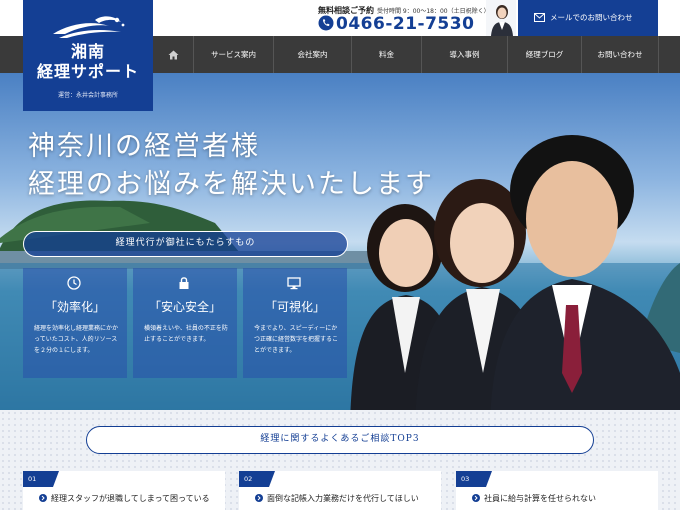  What do you see at coordinates (340, 490) in the screenshot?
I see `faq-card: 02 面倒な記帳入力業務だけを代行してほしい` at bounding box center [340, 490].